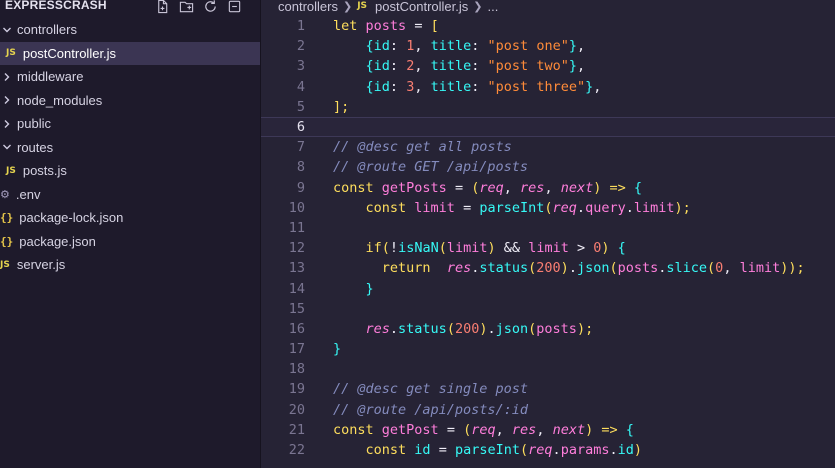 This screenshot has width=835, height=468. Describe the element at coordinates (130, 30) in the screenshot. I see `tree-item-controllers: controllers` at that location.